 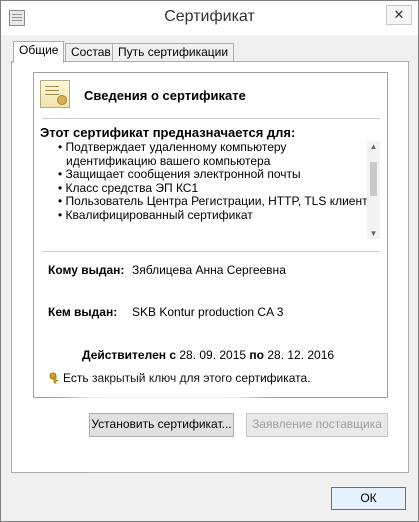 I want to click on purpose-scrollbar: ▲ ▼, so click(x=373, y=190).